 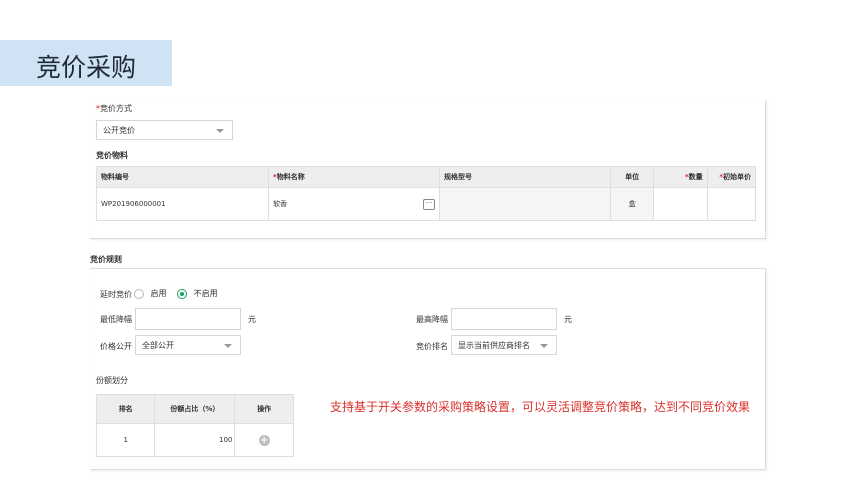 I want to click on share-percent-input: 100, so click(x=195, y=440).